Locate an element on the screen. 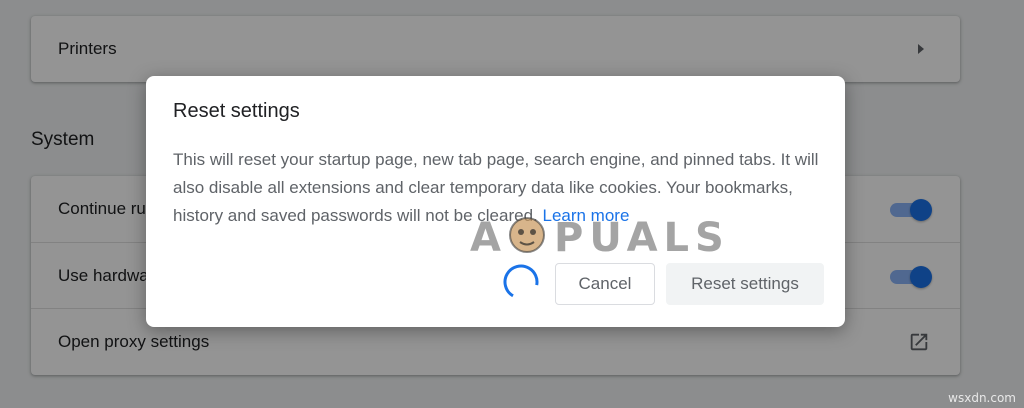 The height and width of the screenshot is (408, 1024). appuals-watermark-logo: A PUALS is located at coordinates (600, 238).